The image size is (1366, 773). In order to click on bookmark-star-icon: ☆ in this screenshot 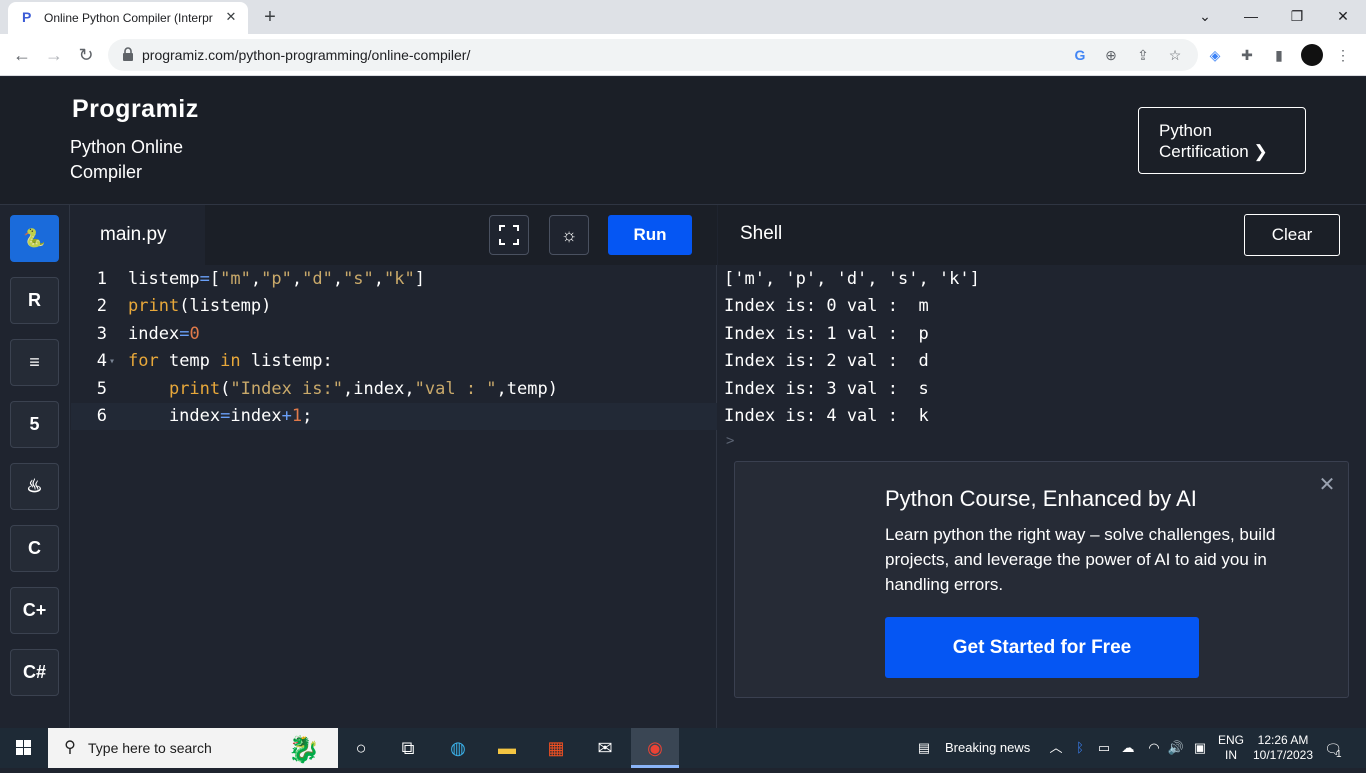, I will do `click(1175, 55)`.